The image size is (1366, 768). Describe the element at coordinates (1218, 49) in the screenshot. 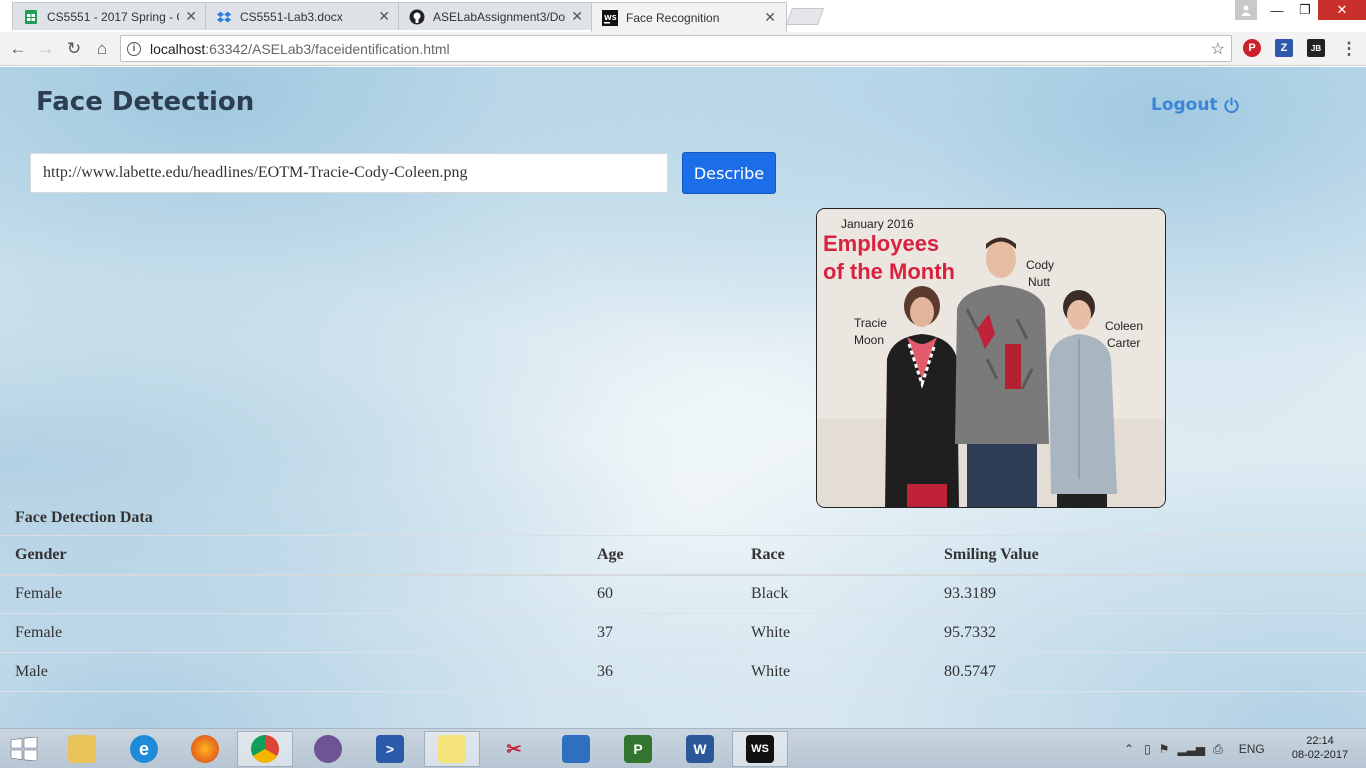

I see `bookmark-star-icon: ☆` at that location.